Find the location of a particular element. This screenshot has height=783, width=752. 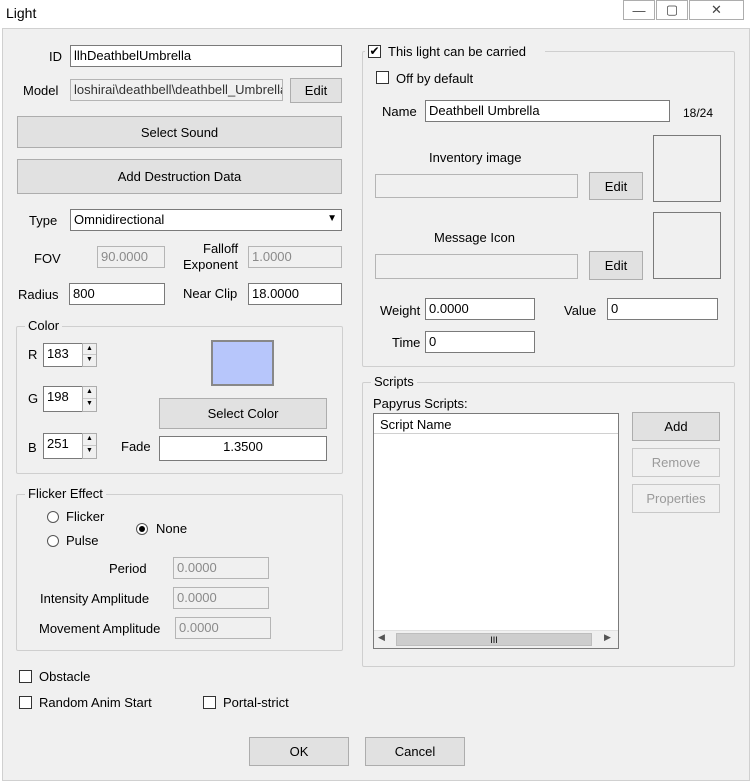

flicker-label: Flicker is located at coordinates (85, 516).